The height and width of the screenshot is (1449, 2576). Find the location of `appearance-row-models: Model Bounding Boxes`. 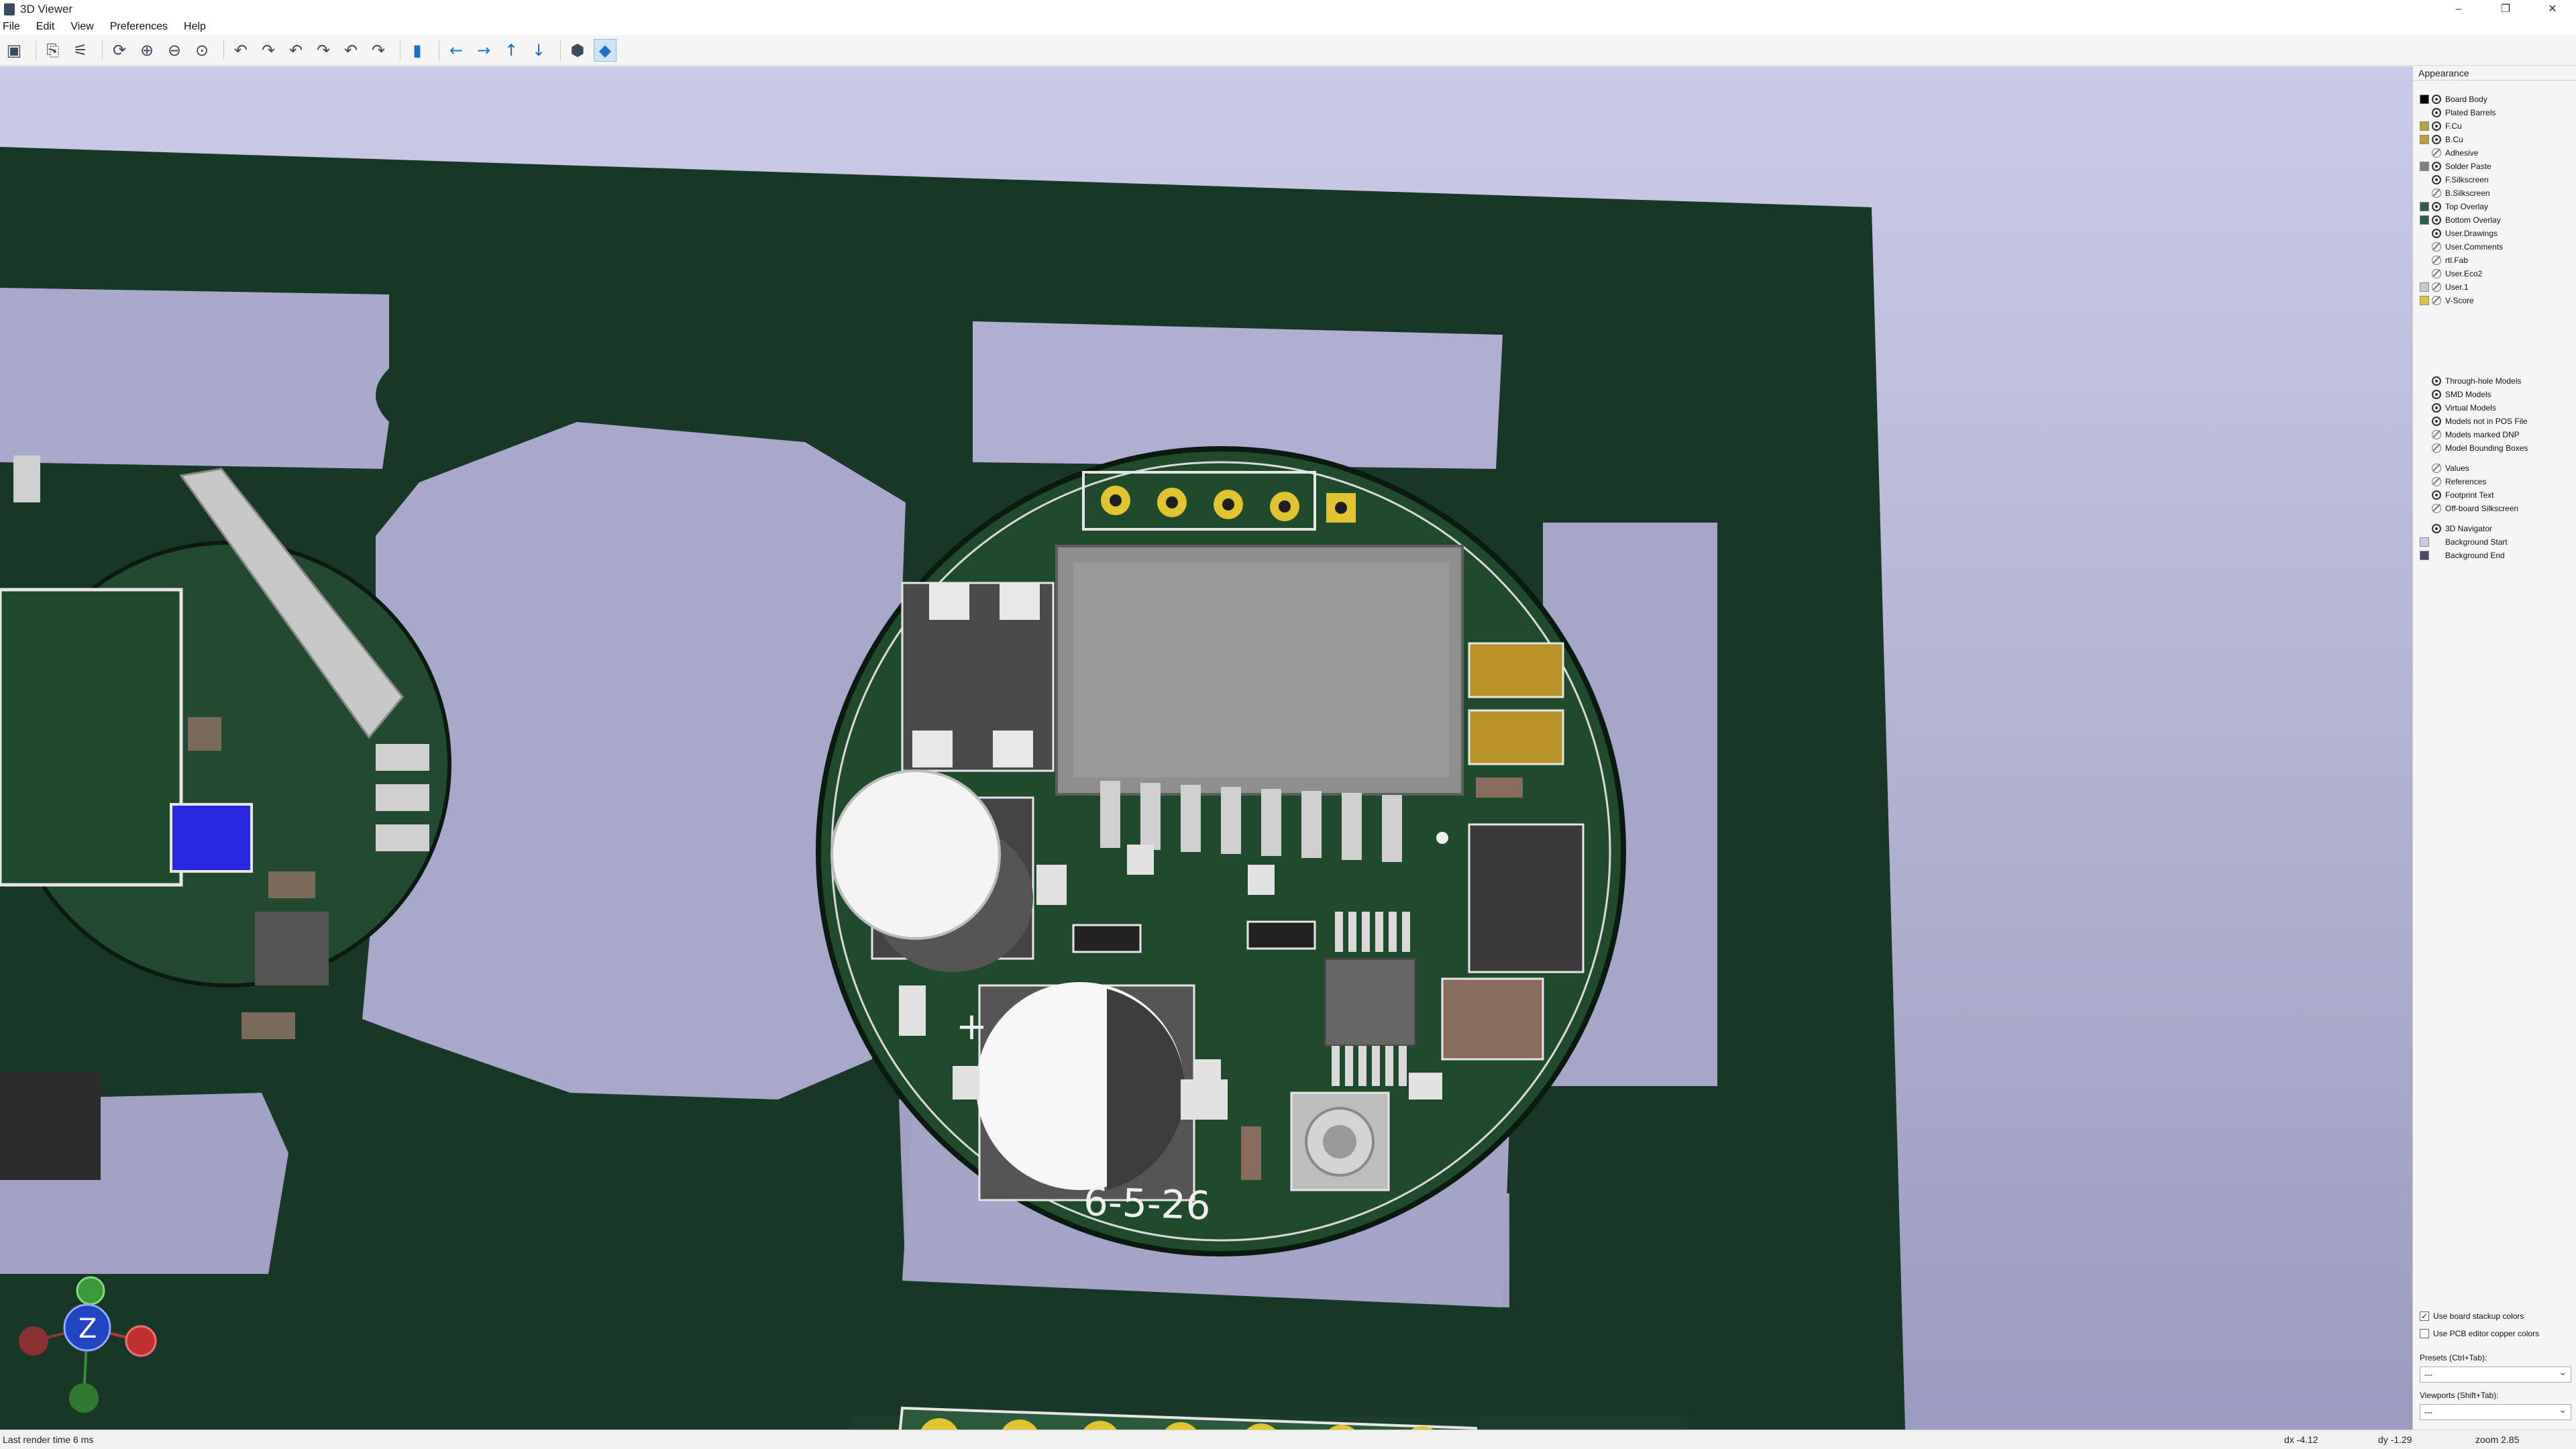

appearance-row-models: Model Bounding Boxes is located at coordinates (2474, 448).